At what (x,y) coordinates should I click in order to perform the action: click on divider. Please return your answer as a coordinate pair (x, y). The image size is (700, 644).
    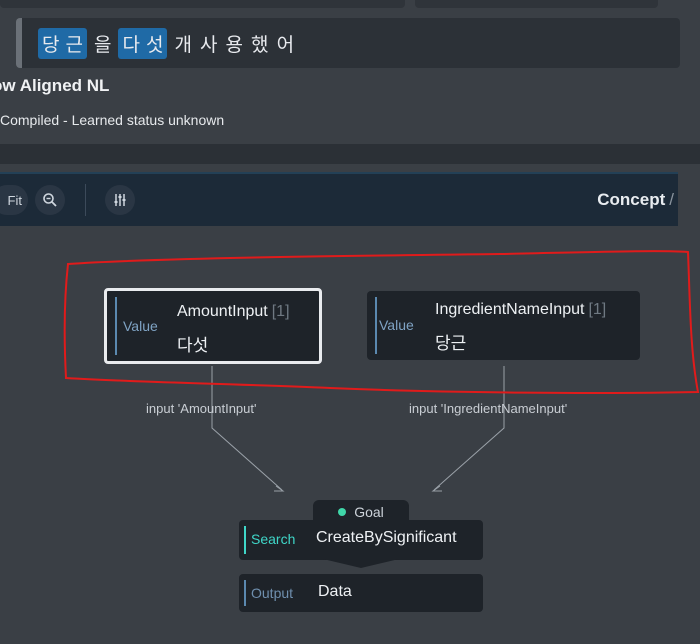
    Looking at the image, I should click on (350, 154).